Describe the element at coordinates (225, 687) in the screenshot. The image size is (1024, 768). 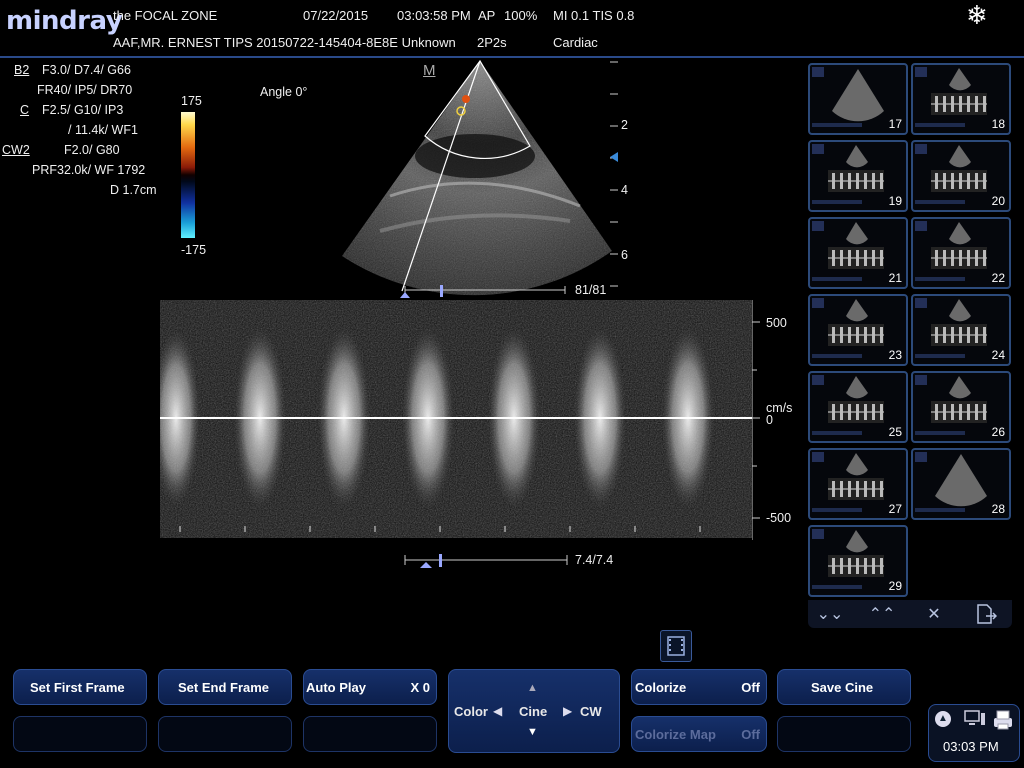
I see `set-end-frame-button: Set End Frame` at that location.